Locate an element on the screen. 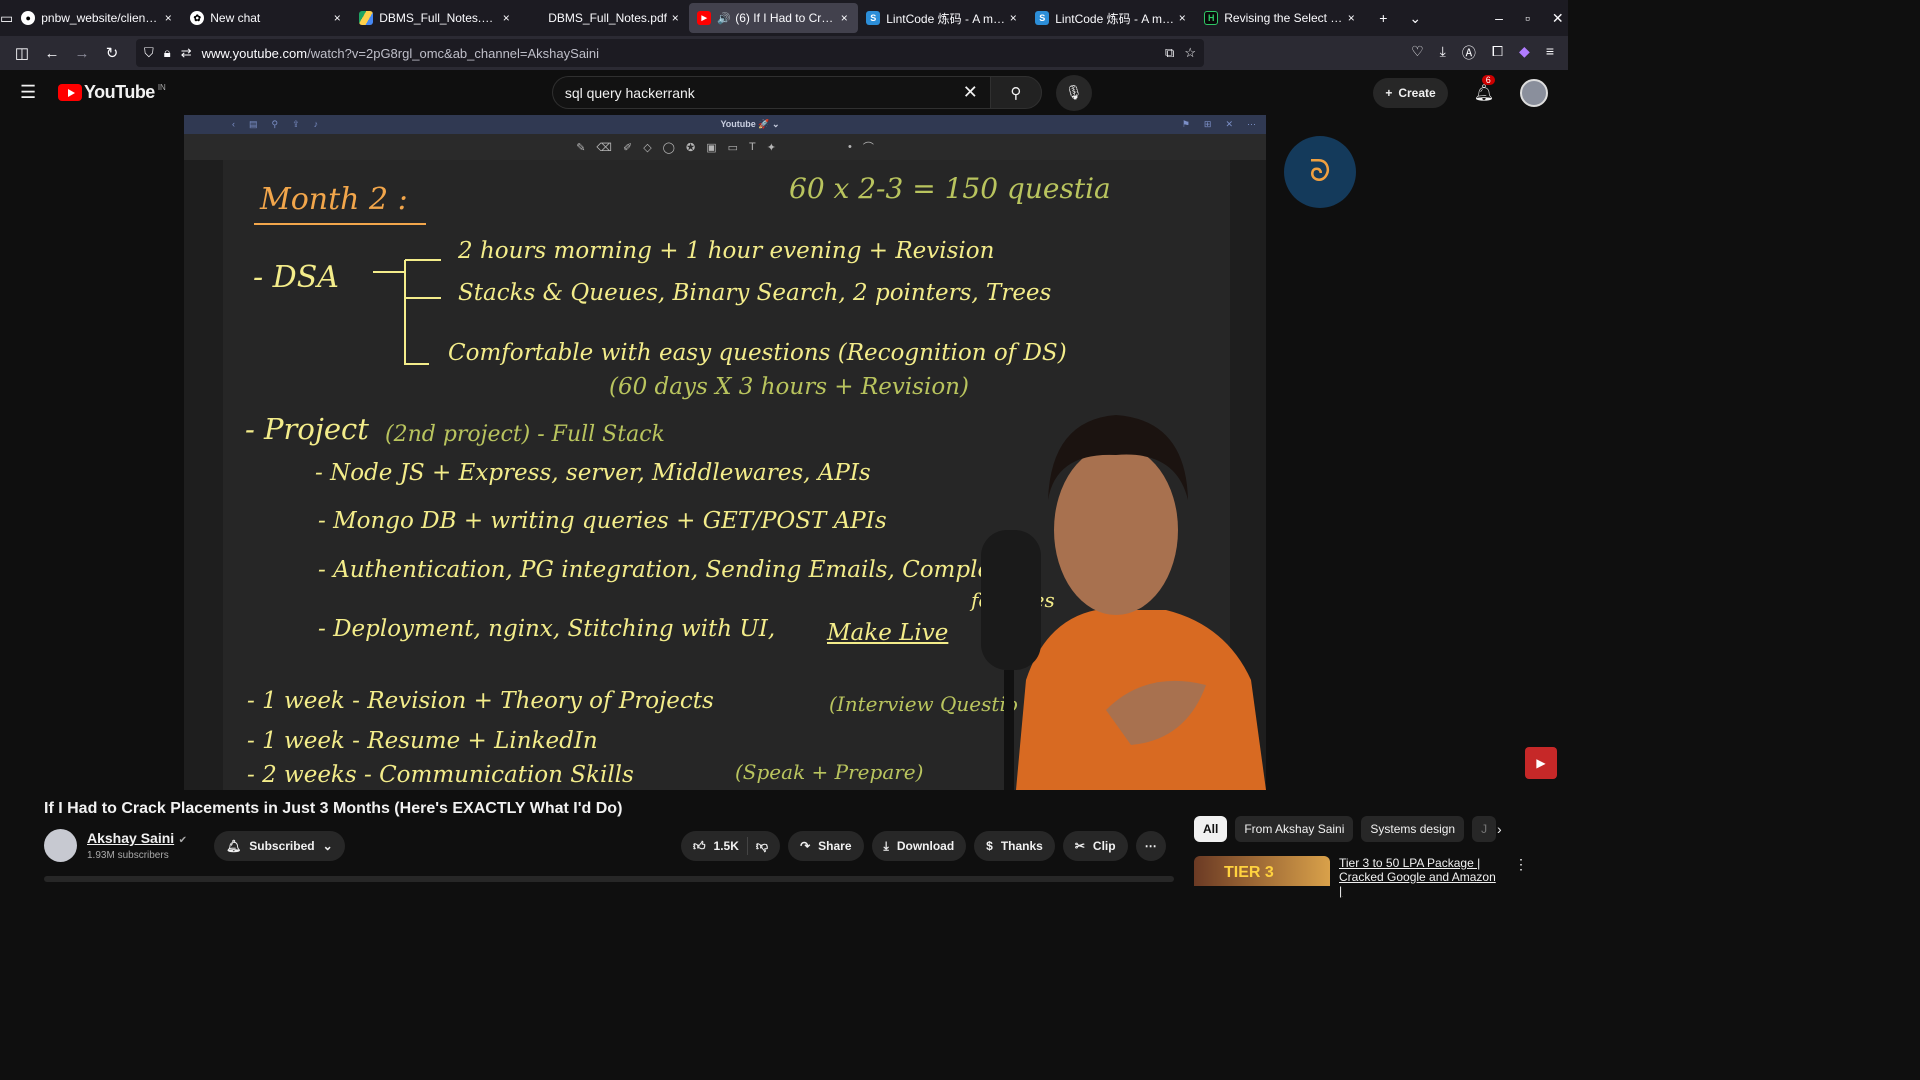 Image resolution: width=1920 pixels, height=1080 pixels. picture-in-picture-icon: ⧉ is located at coordinates (1169, 53).